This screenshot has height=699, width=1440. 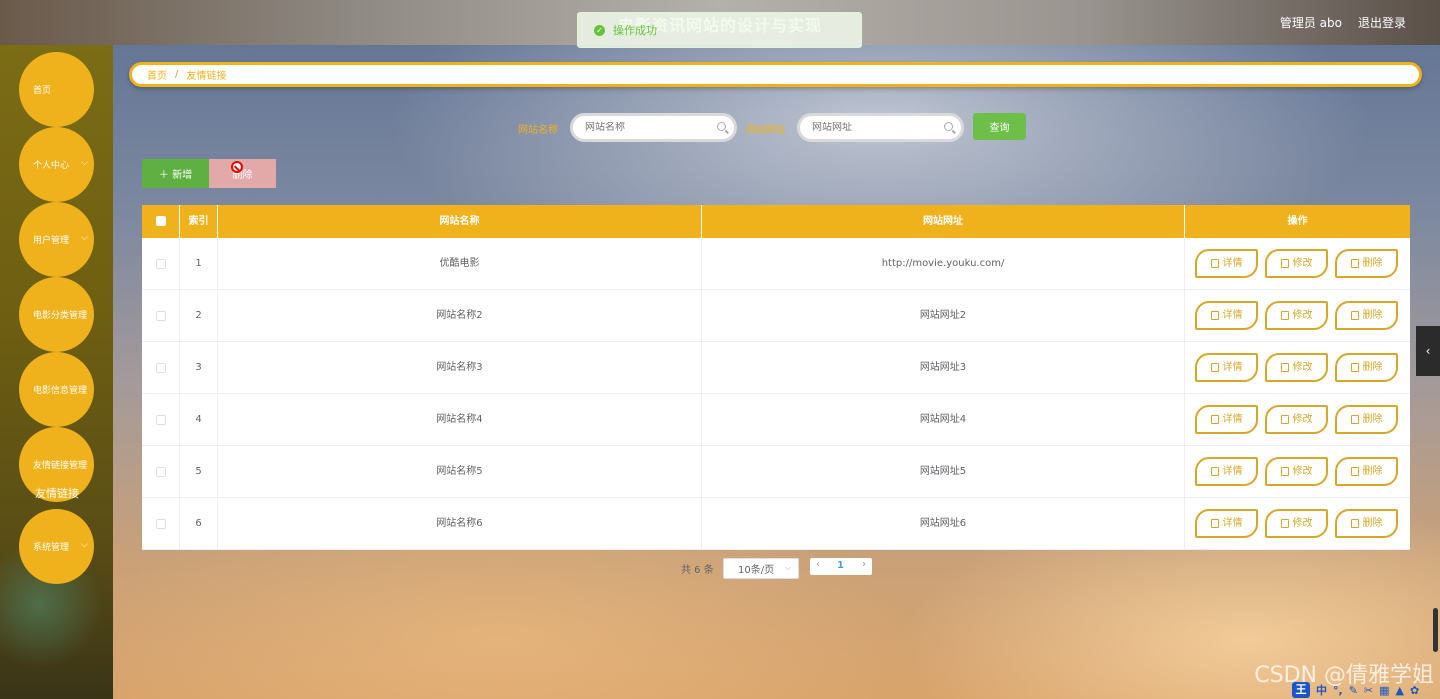 What do you see at coordinates (57, 493) in the screenshot?
I see `sidebar-subitem-friend-links: 友情链接` at bounding box center [57, 493].